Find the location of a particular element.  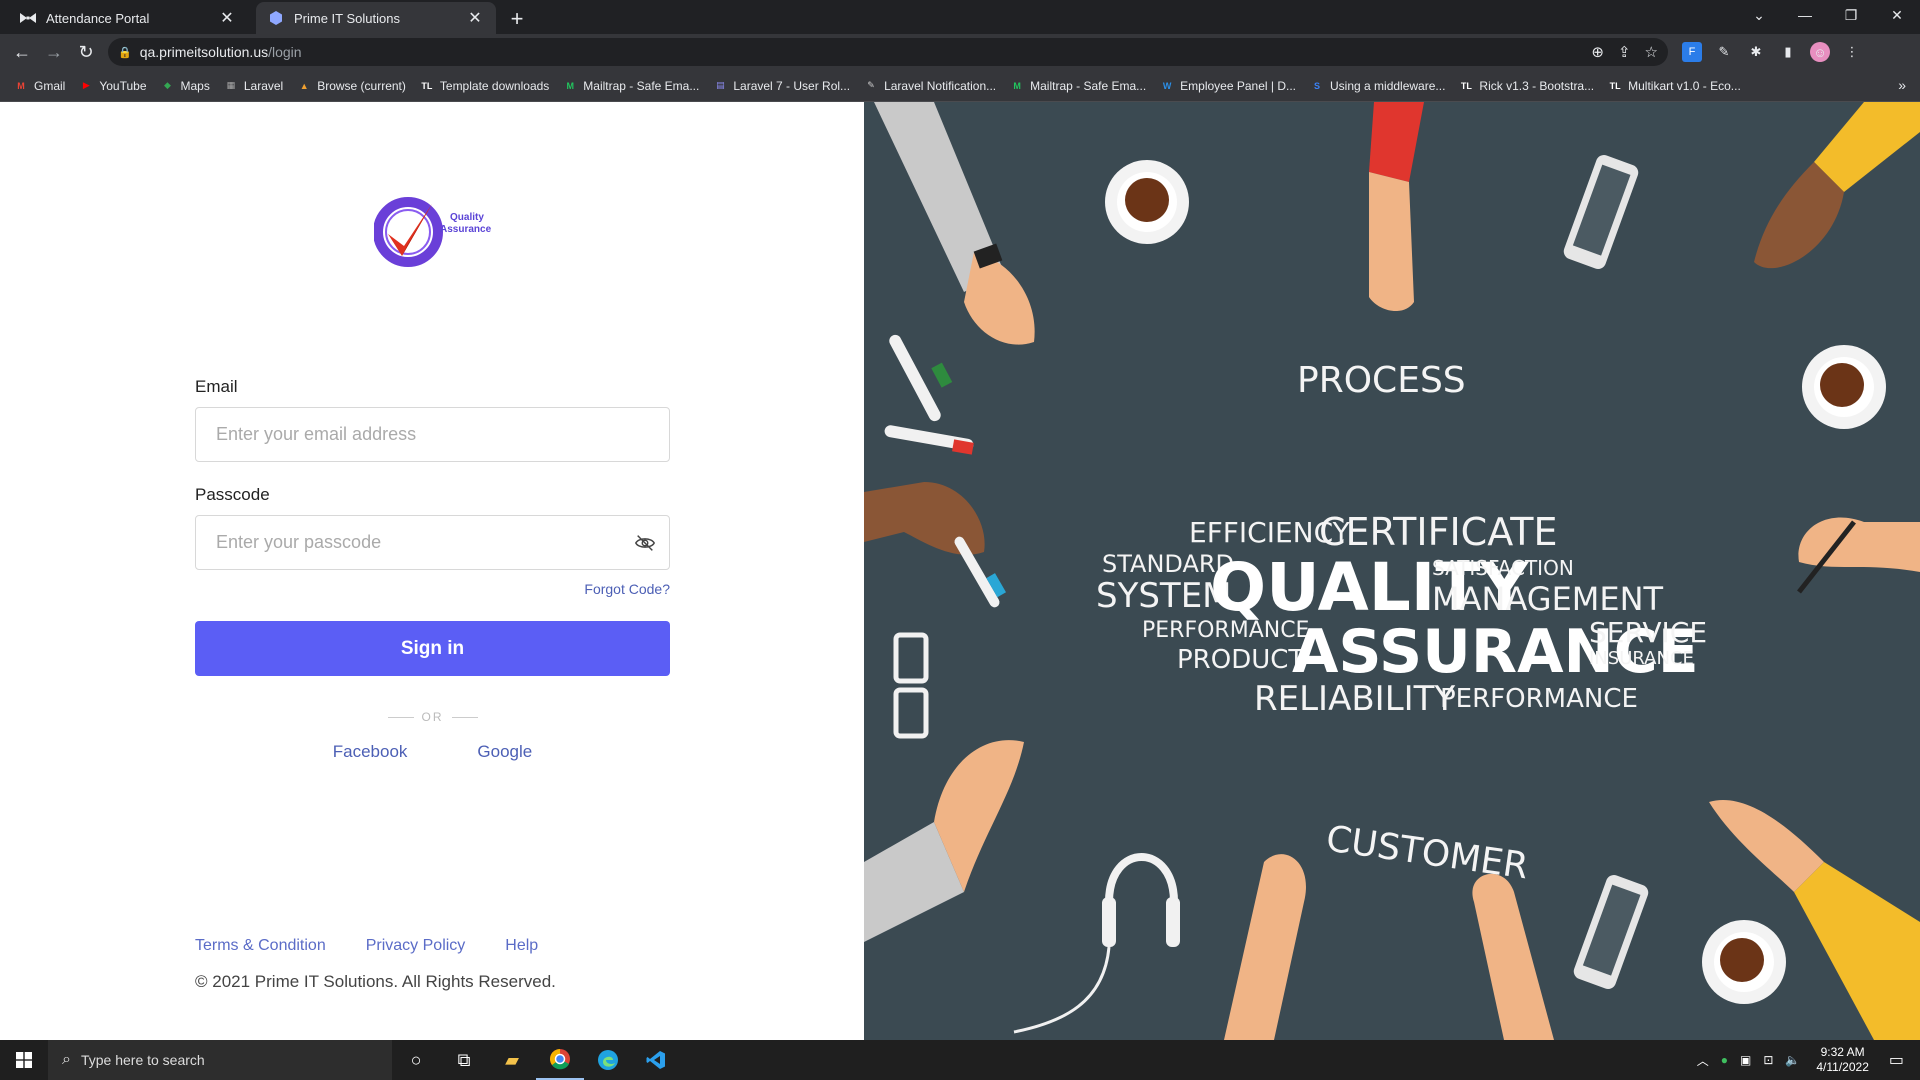

notifications-icon: ▭ is located at coordinates (1896, 1060).